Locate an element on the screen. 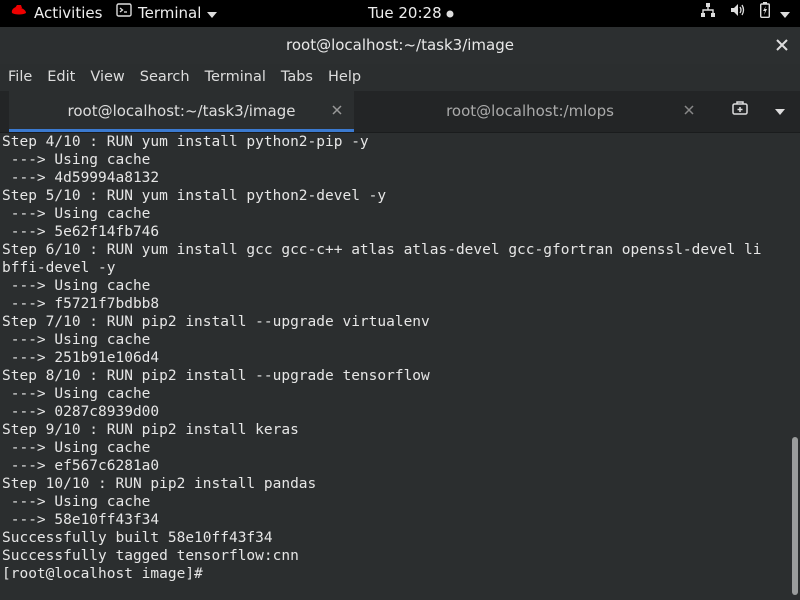 The width and height of the screenshot is (800, 600). clock-label: Tue 20:28 is located at coordinates (405, 13).